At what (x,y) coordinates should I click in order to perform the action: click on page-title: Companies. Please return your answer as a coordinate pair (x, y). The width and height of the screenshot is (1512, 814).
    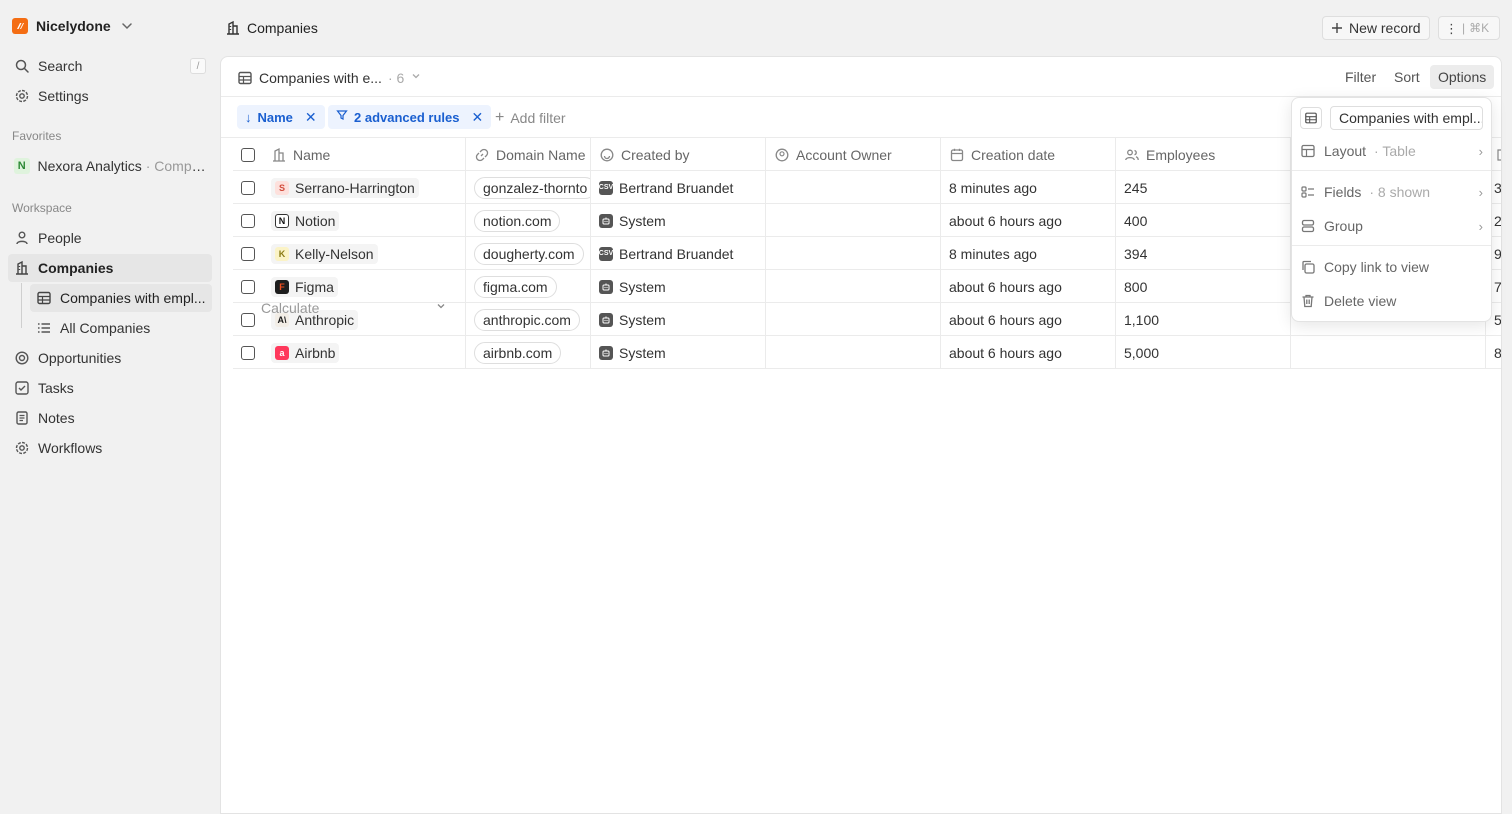
    Looking at the image, I should click on (271, 28).